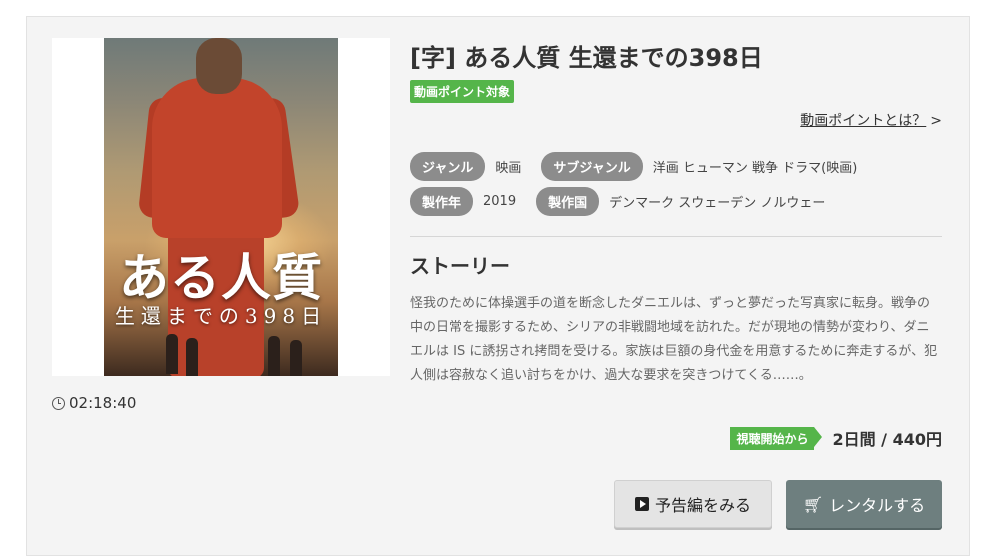 The width and height of the screenshot is (1000, 556). I want to click on genre-value: 映画, so click(508, 168).